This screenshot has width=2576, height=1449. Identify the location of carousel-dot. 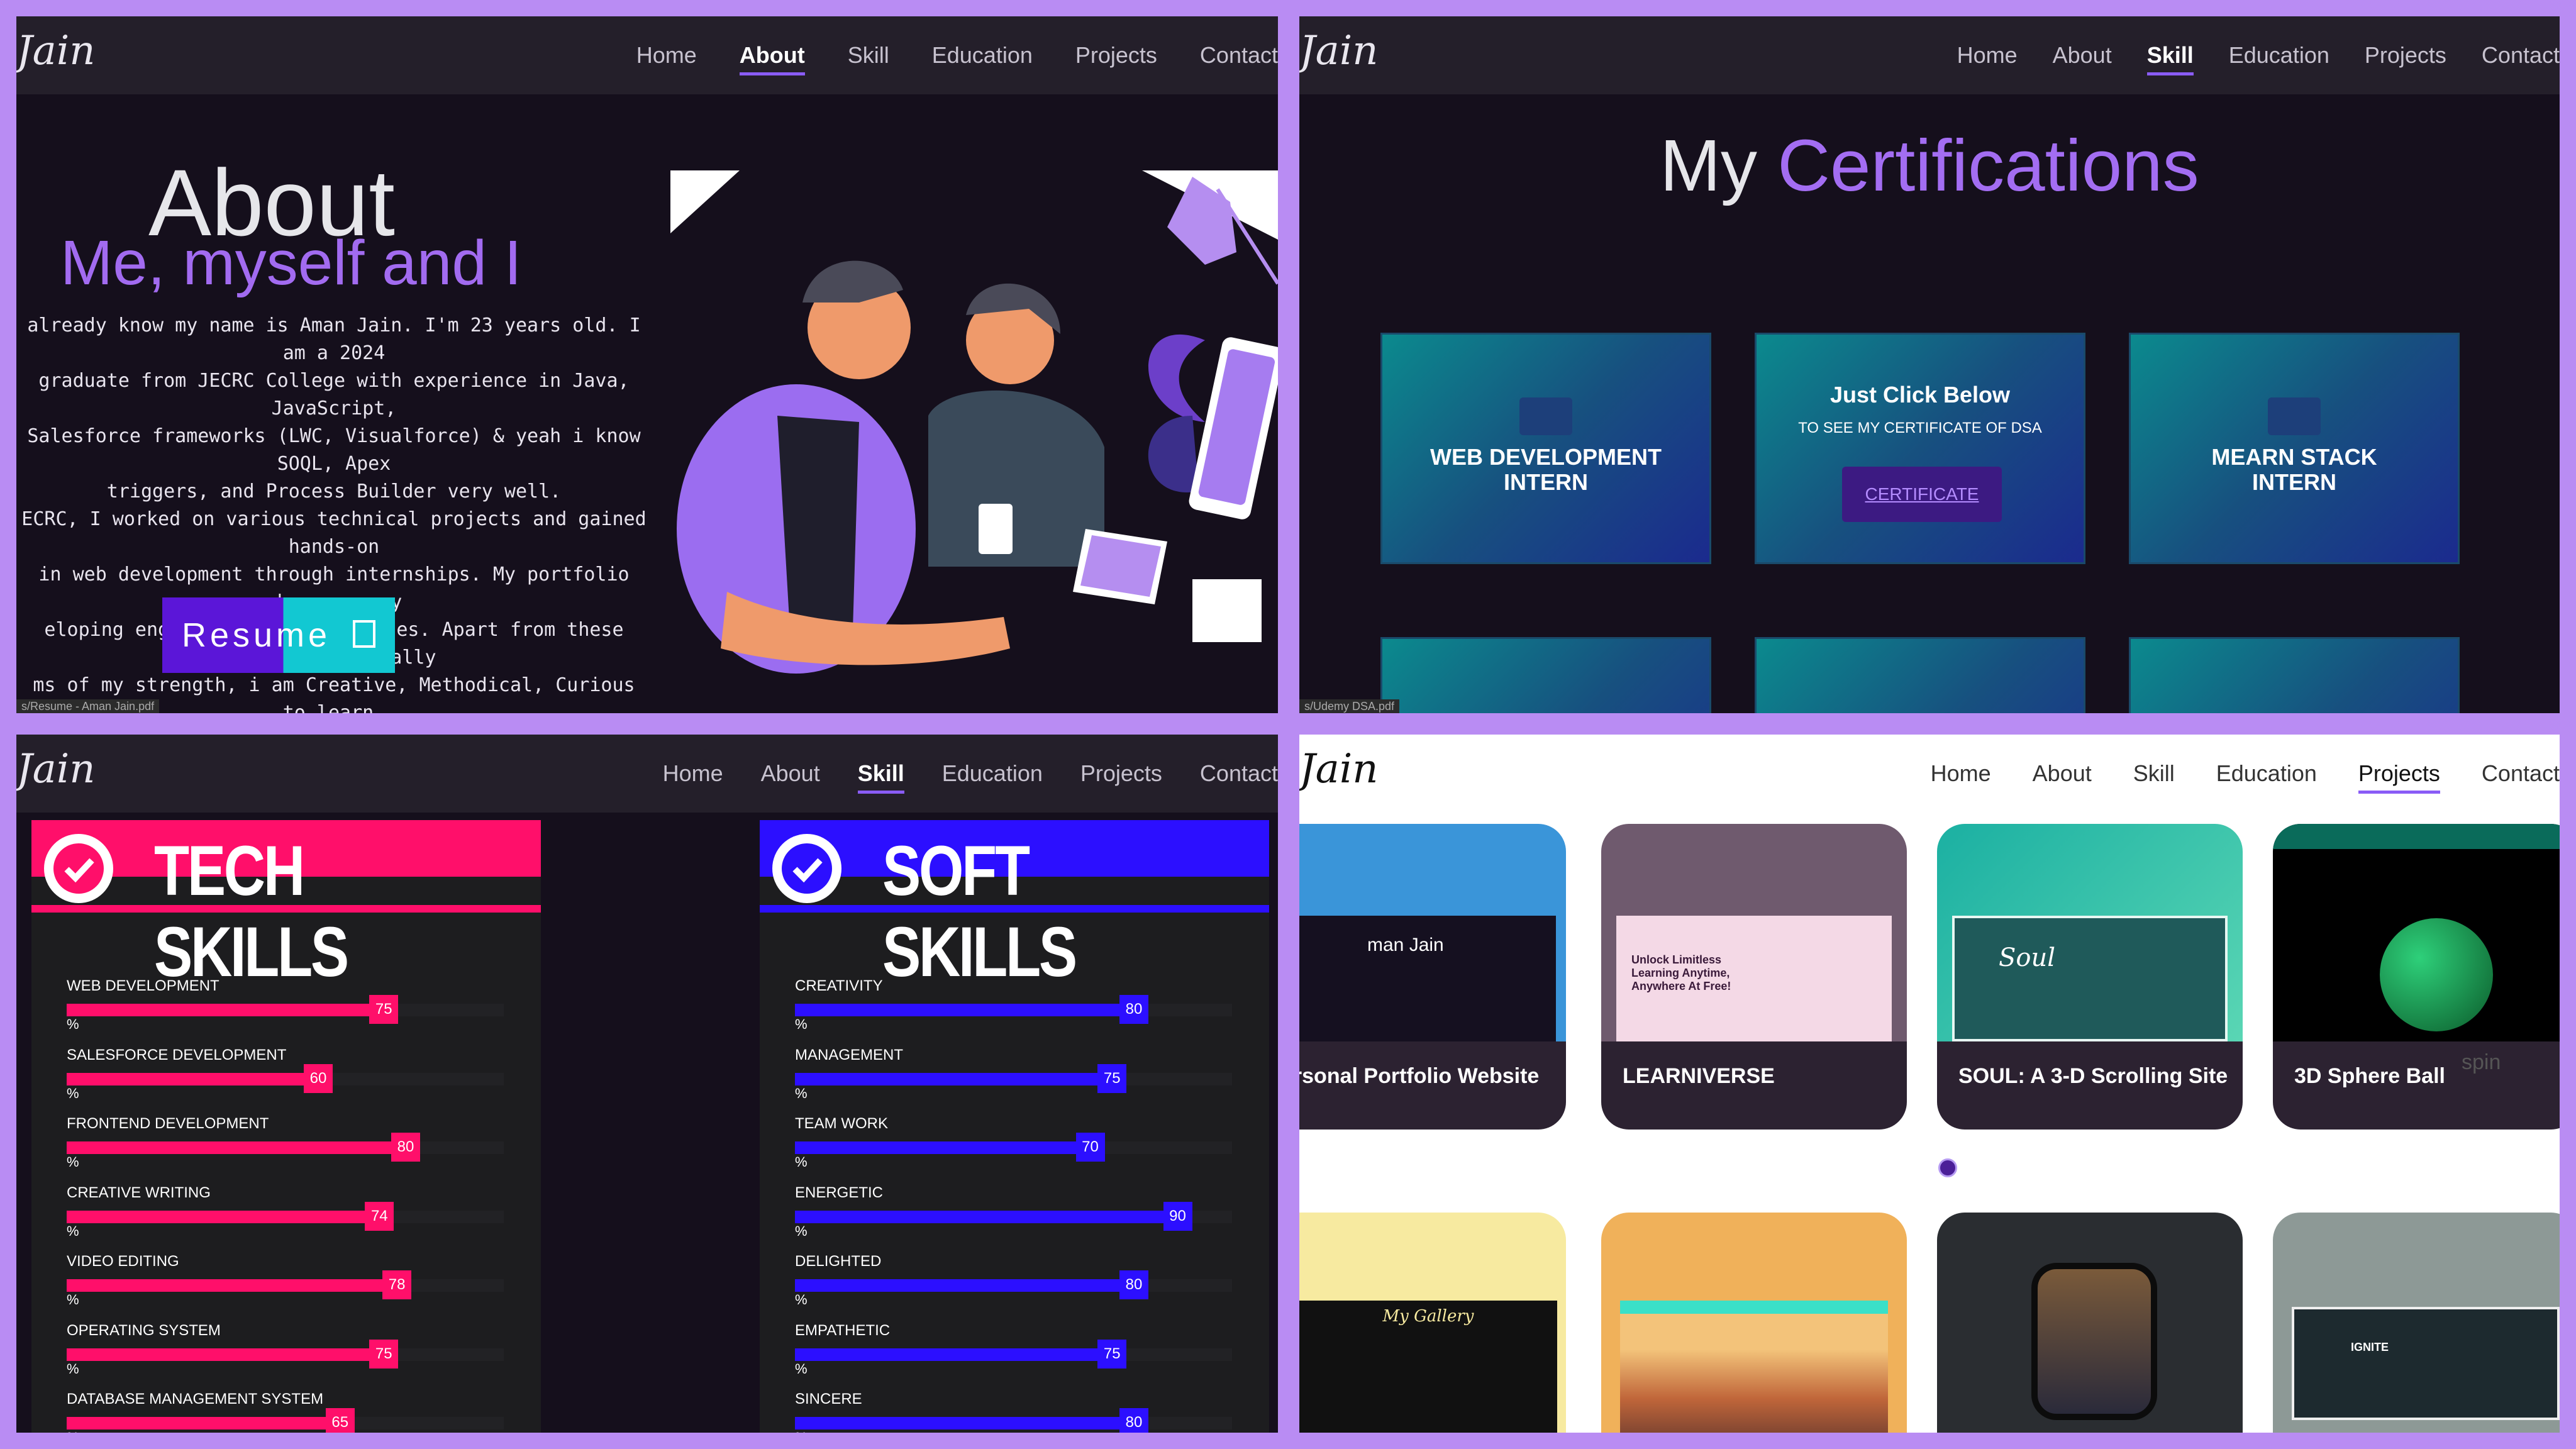
(1947, 1167).